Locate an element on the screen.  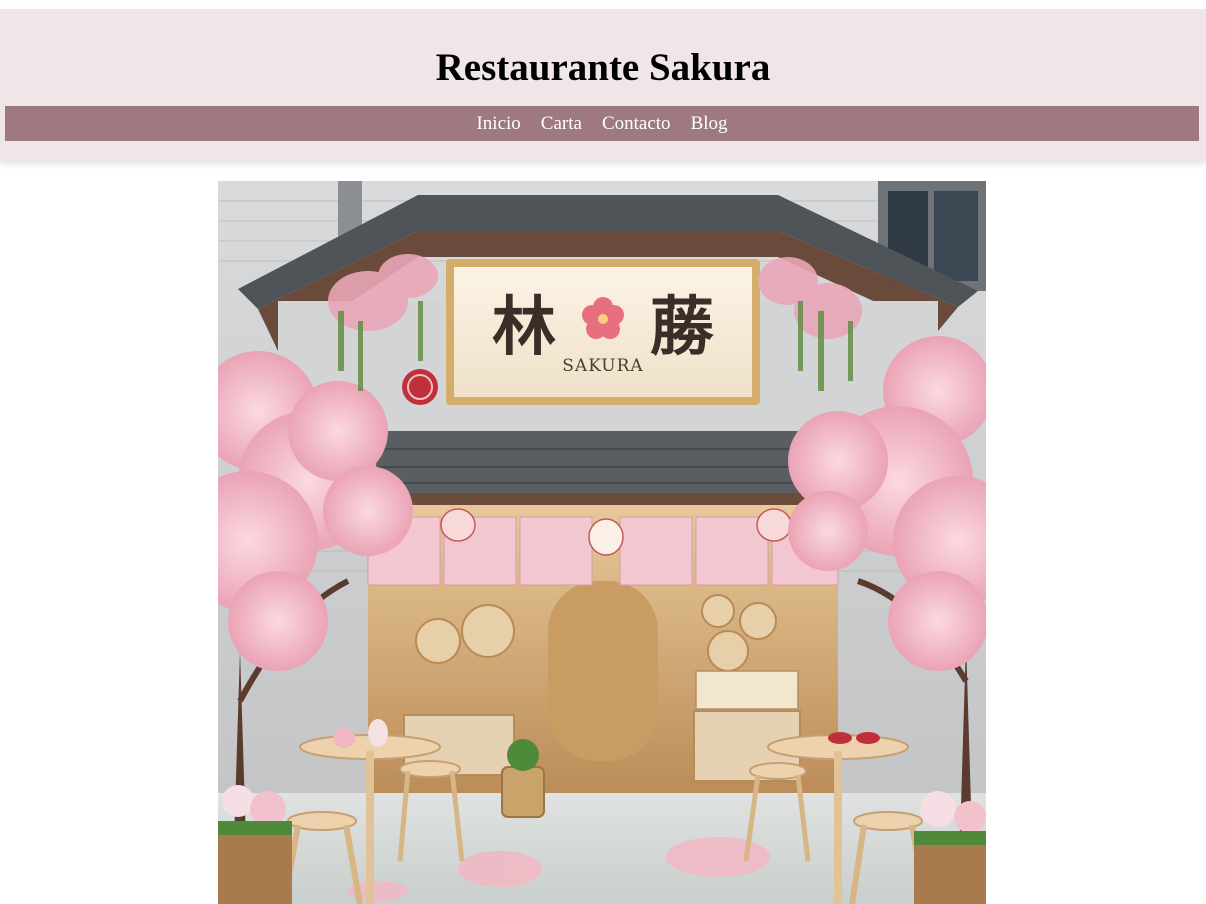
planter-left is located at coordinates (255, 844).